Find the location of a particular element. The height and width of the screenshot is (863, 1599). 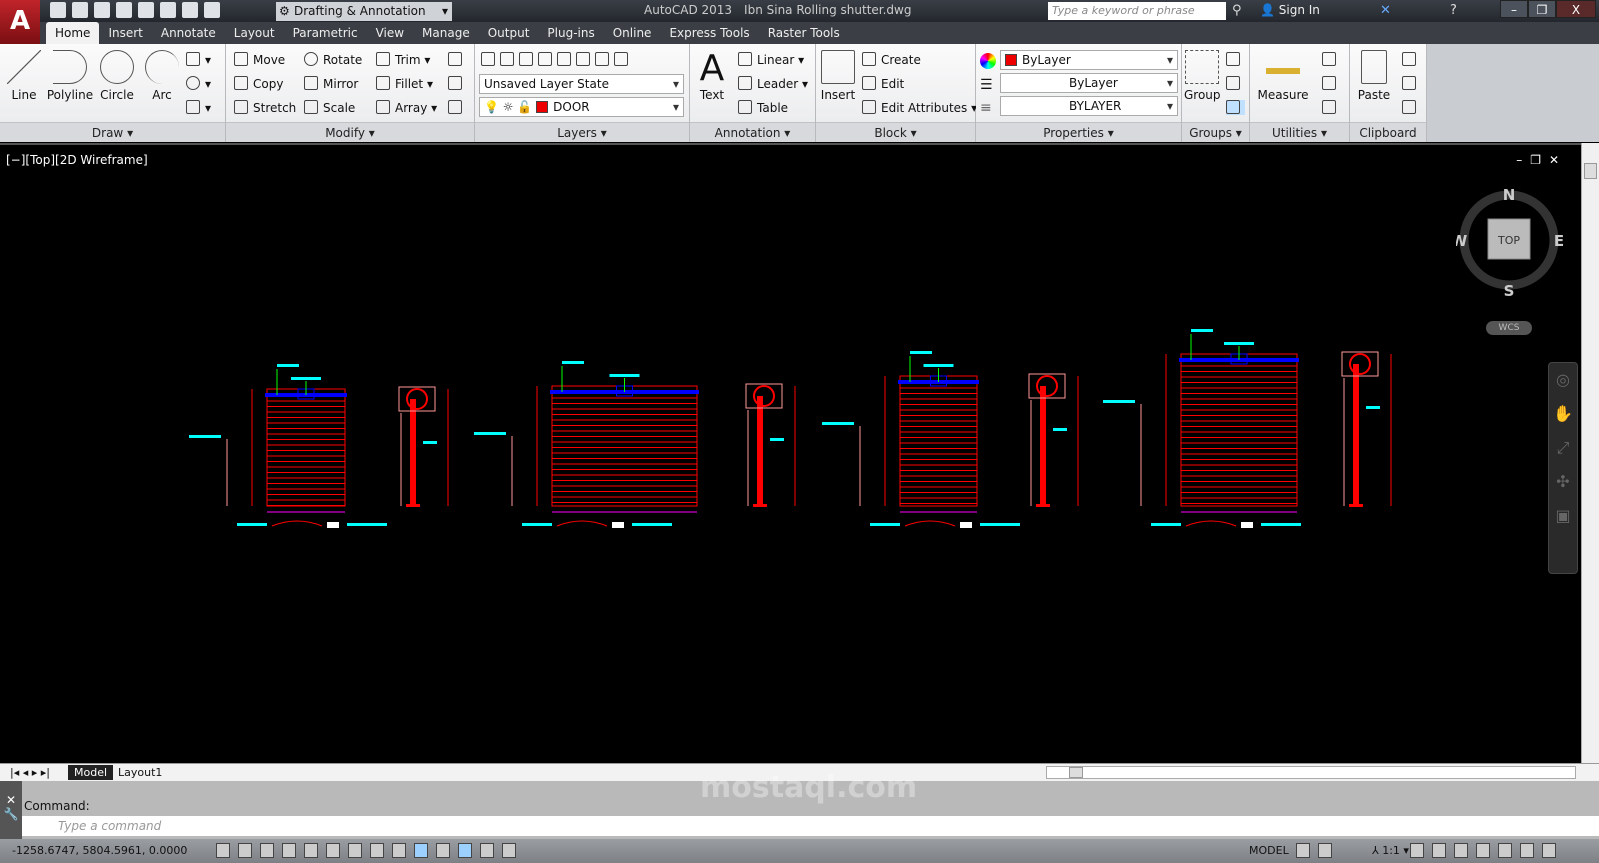

isolate-icon is located at coordinates (1527, 850).